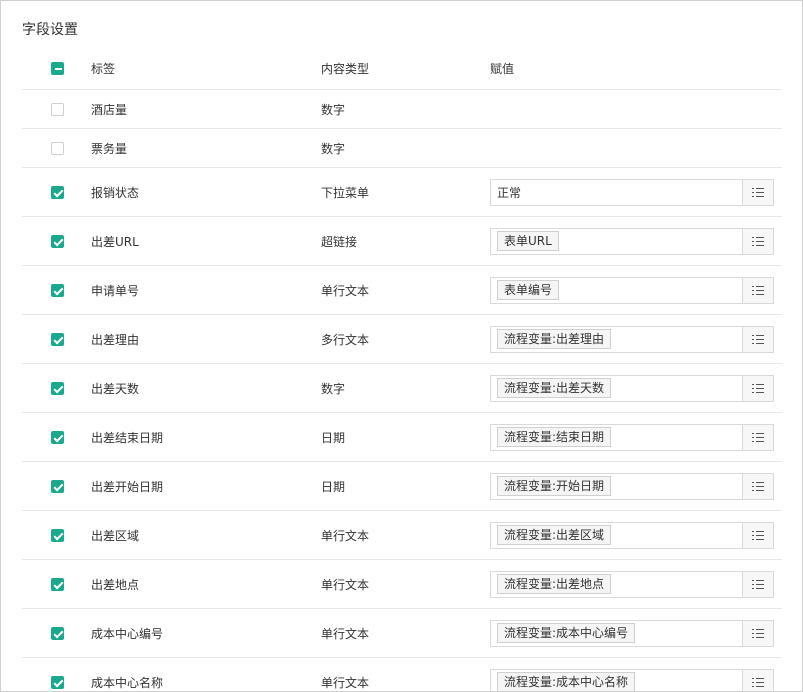 The image size is (803, 692). Describe the element at coordinates (632, 584) in the screenshot. I see `value-field: 流程变量:出差地点` at that location.